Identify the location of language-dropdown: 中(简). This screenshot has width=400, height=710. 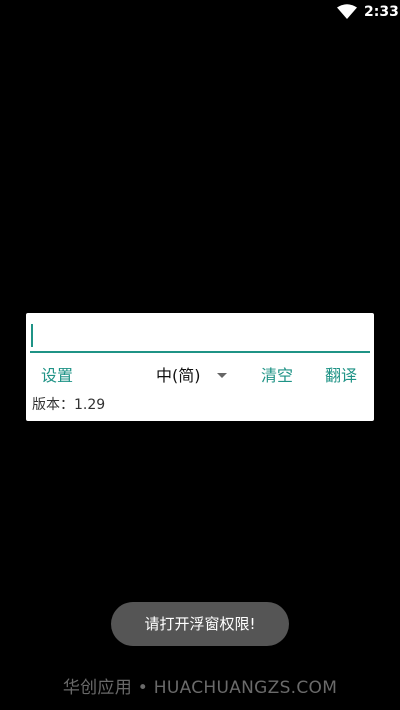
(195, 376).